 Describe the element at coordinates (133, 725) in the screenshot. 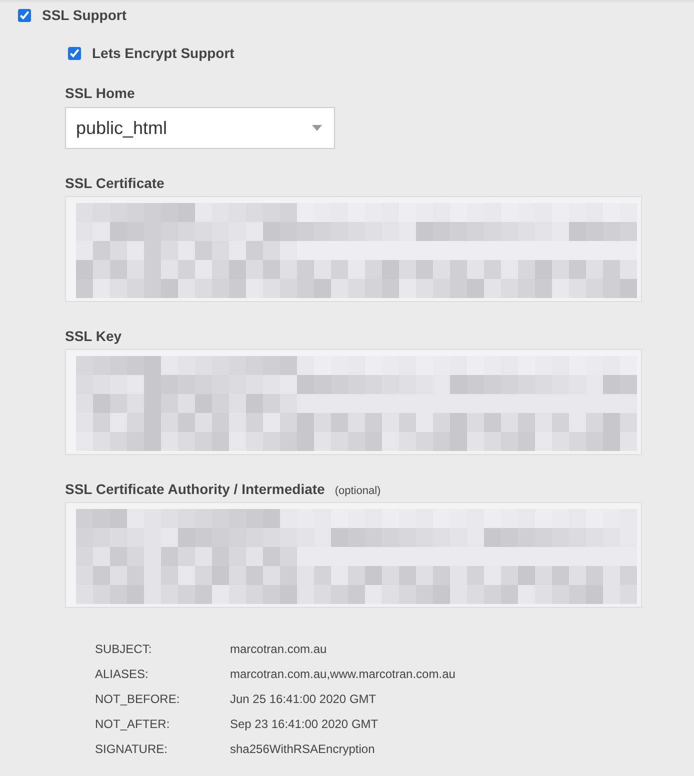

I see `detail-label: NOT_AFTER:` at that location.